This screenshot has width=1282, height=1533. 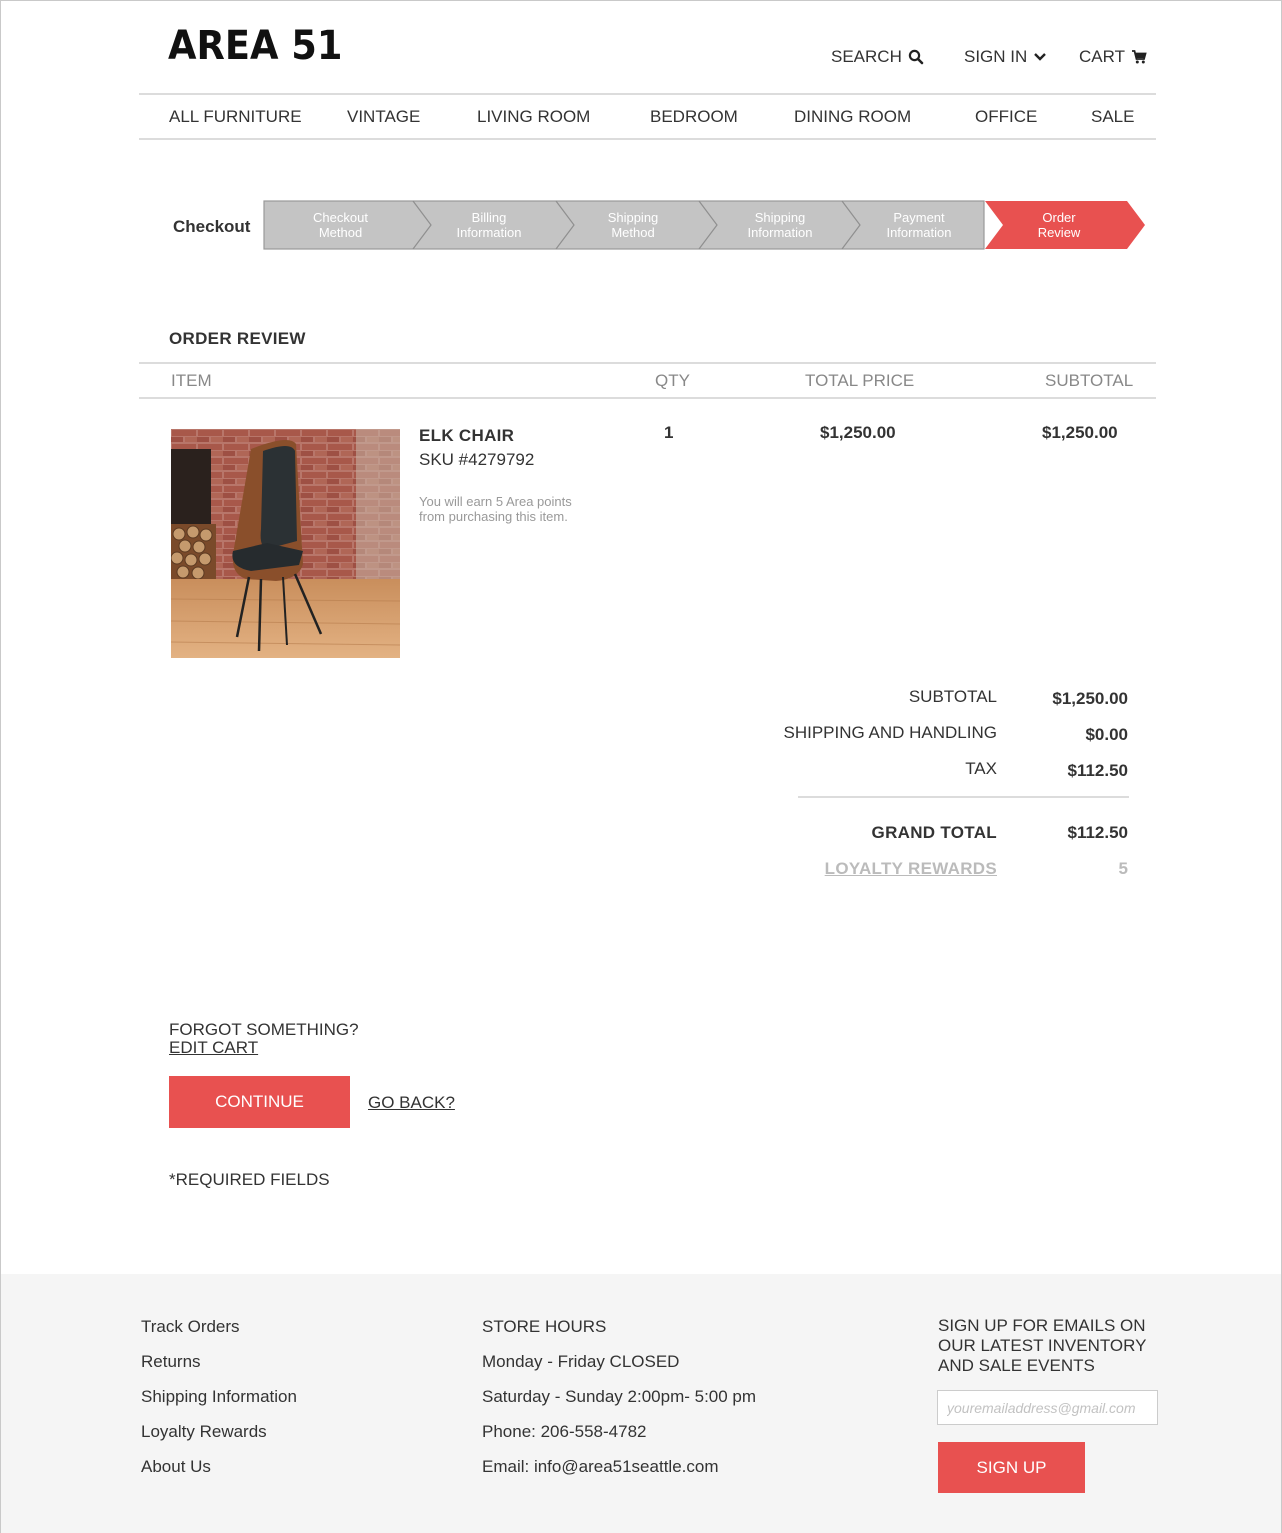 I want to click on sign-in-dropdown: SIGN IN, so click(x=1005, y=57).